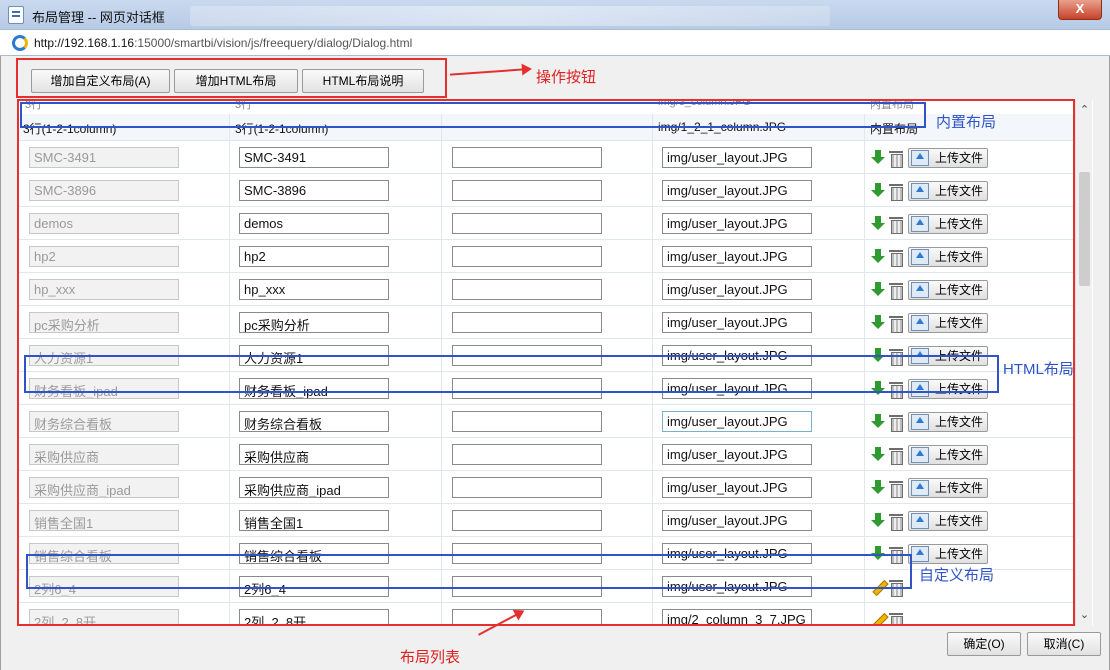 The width and height of the screenshot is (1110, 670). I want to click on ops-buttons-annotation: 操作按钮, so click(566, 77).